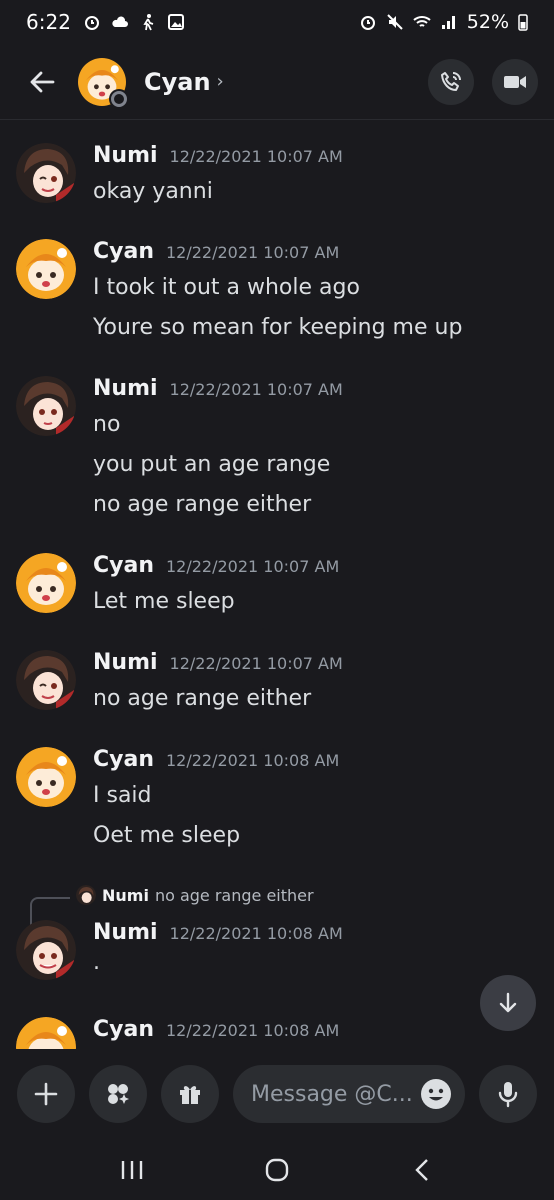 This screenshot has width=554, height=1200. Describe the element at coordinates (119, 98) in the screenshot. I see `offline-status-indicator` at that location.